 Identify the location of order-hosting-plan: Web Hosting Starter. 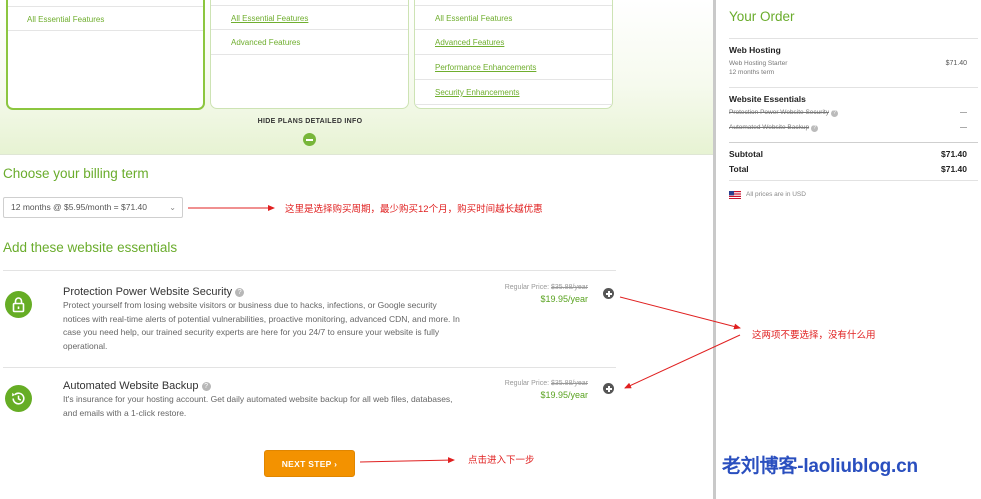
(758, 63).